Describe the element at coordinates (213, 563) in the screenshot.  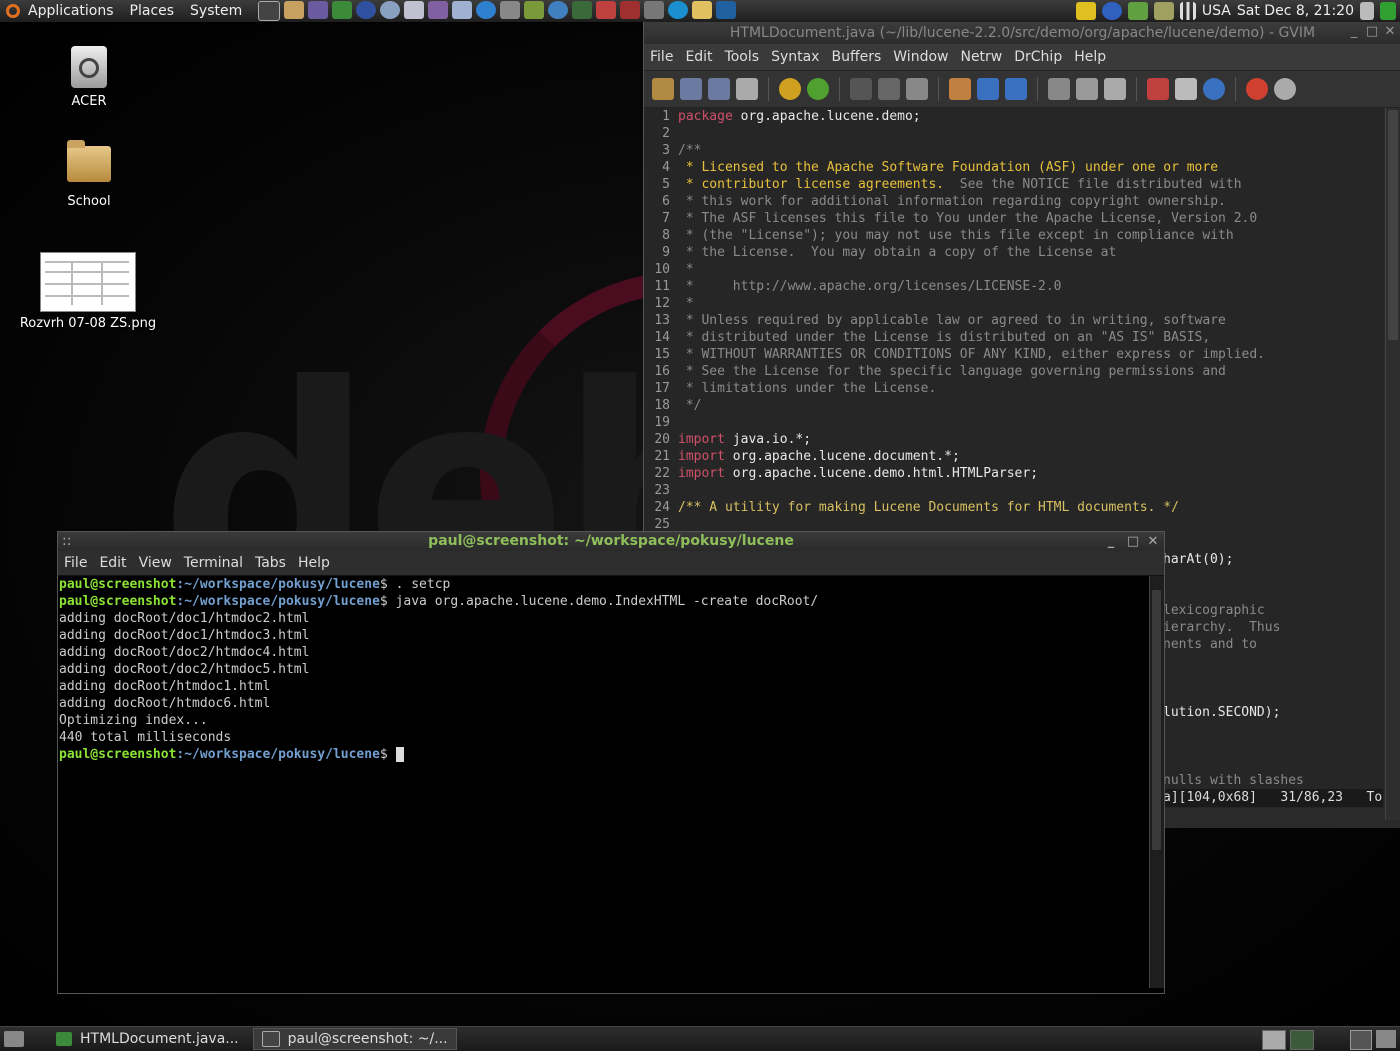
I see `menu-terminal: Terminal` at that location.